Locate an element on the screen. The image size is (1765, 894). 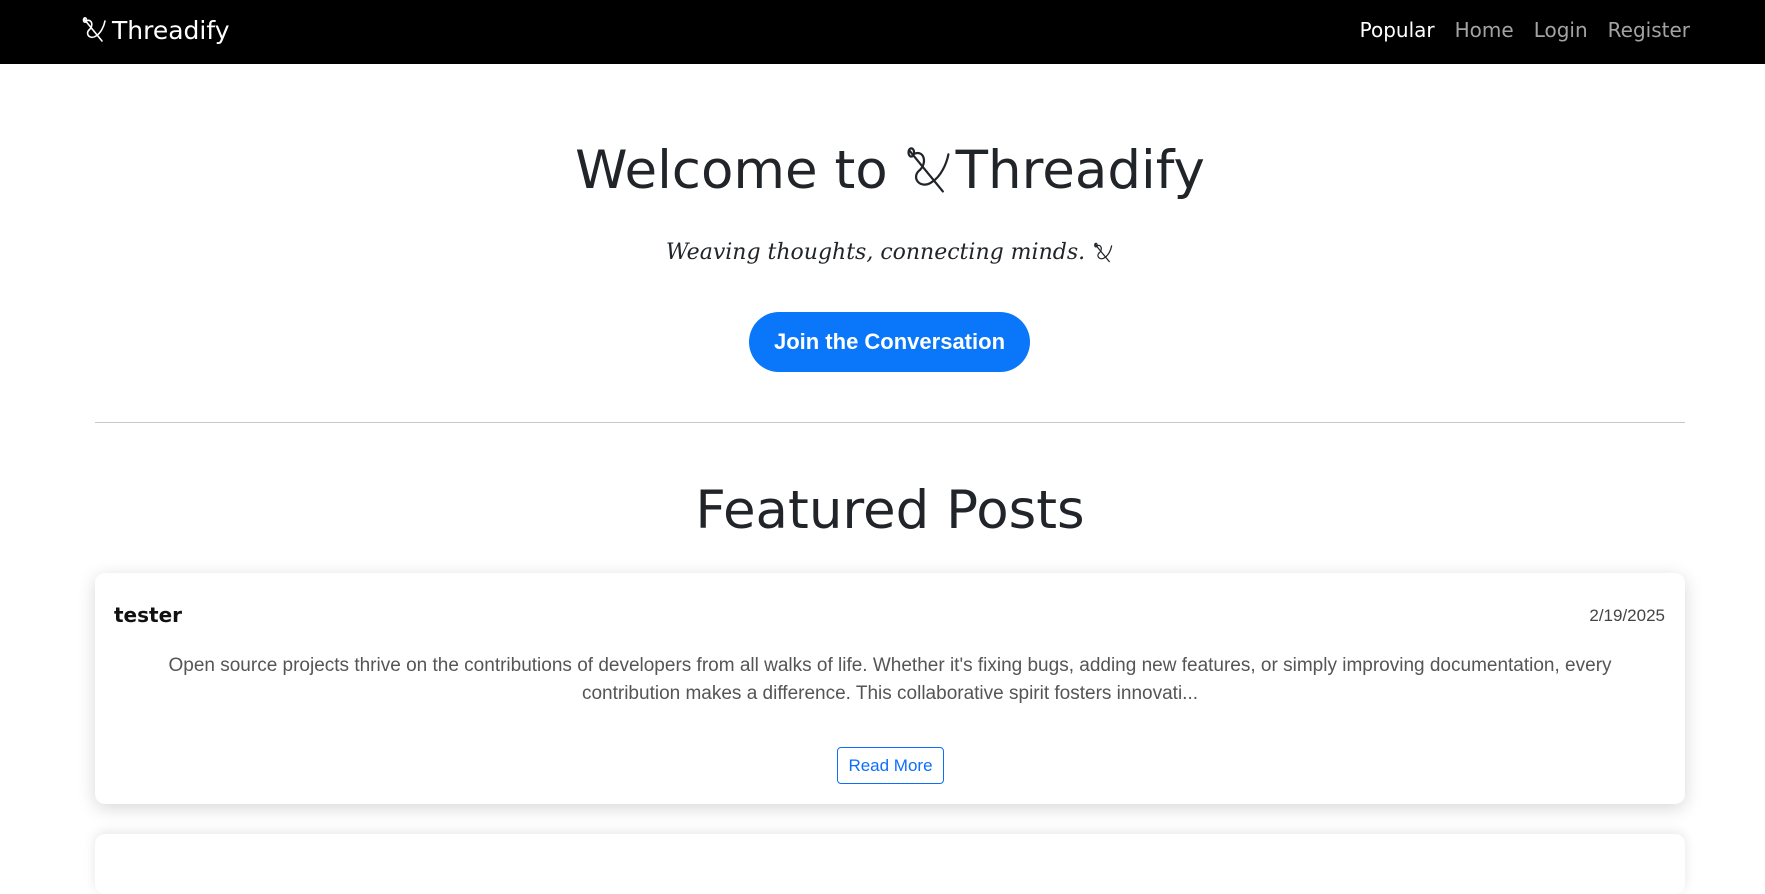
hero-title-prefix: Welcome to is located at coordinates (731, 170).